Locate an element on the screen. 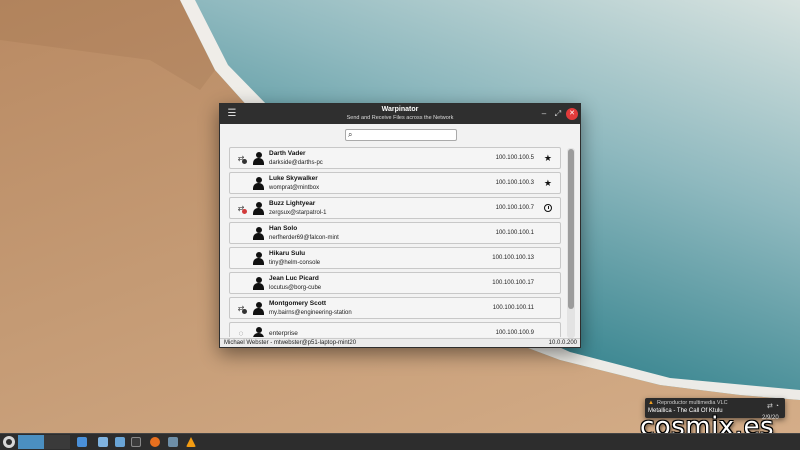 This screenshot has width=800, height=450. device-name: Jean Luc Picard is located at coordinates (294, 278).